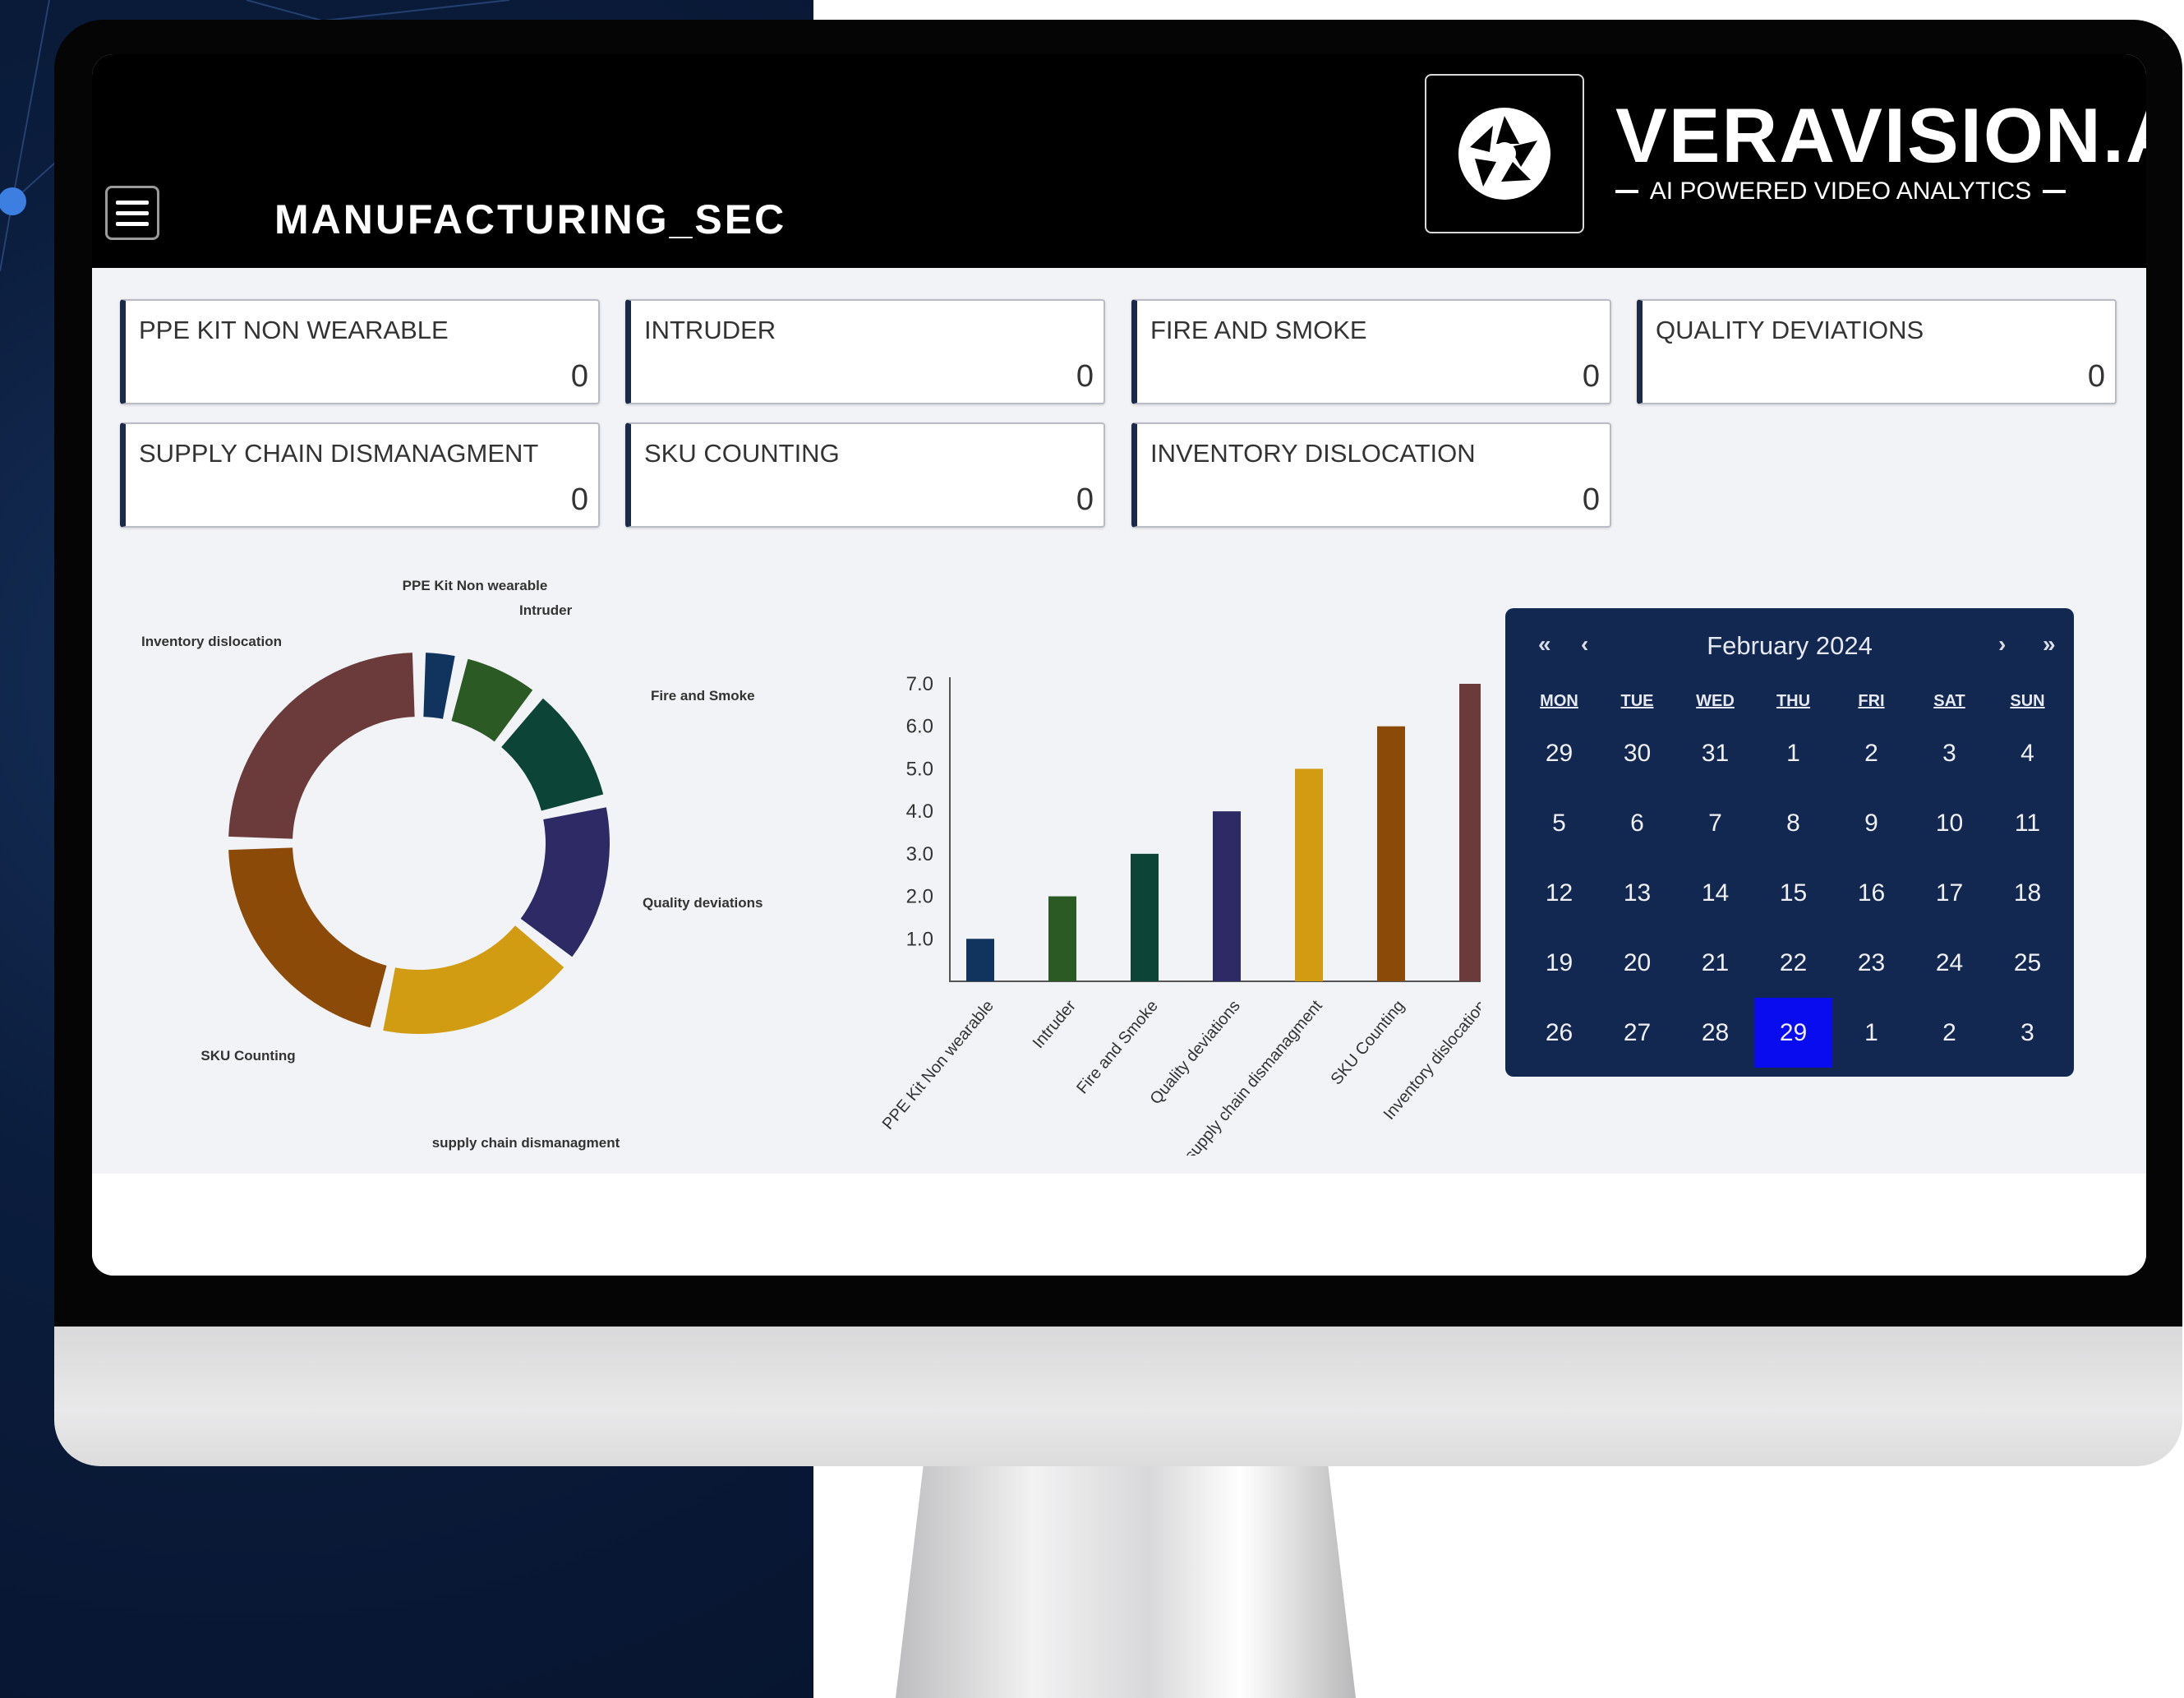 The width and height of the screenshot is (2184, 1698). I want to click on donut-slice-label: SKU Counting, so click(247, 1056).